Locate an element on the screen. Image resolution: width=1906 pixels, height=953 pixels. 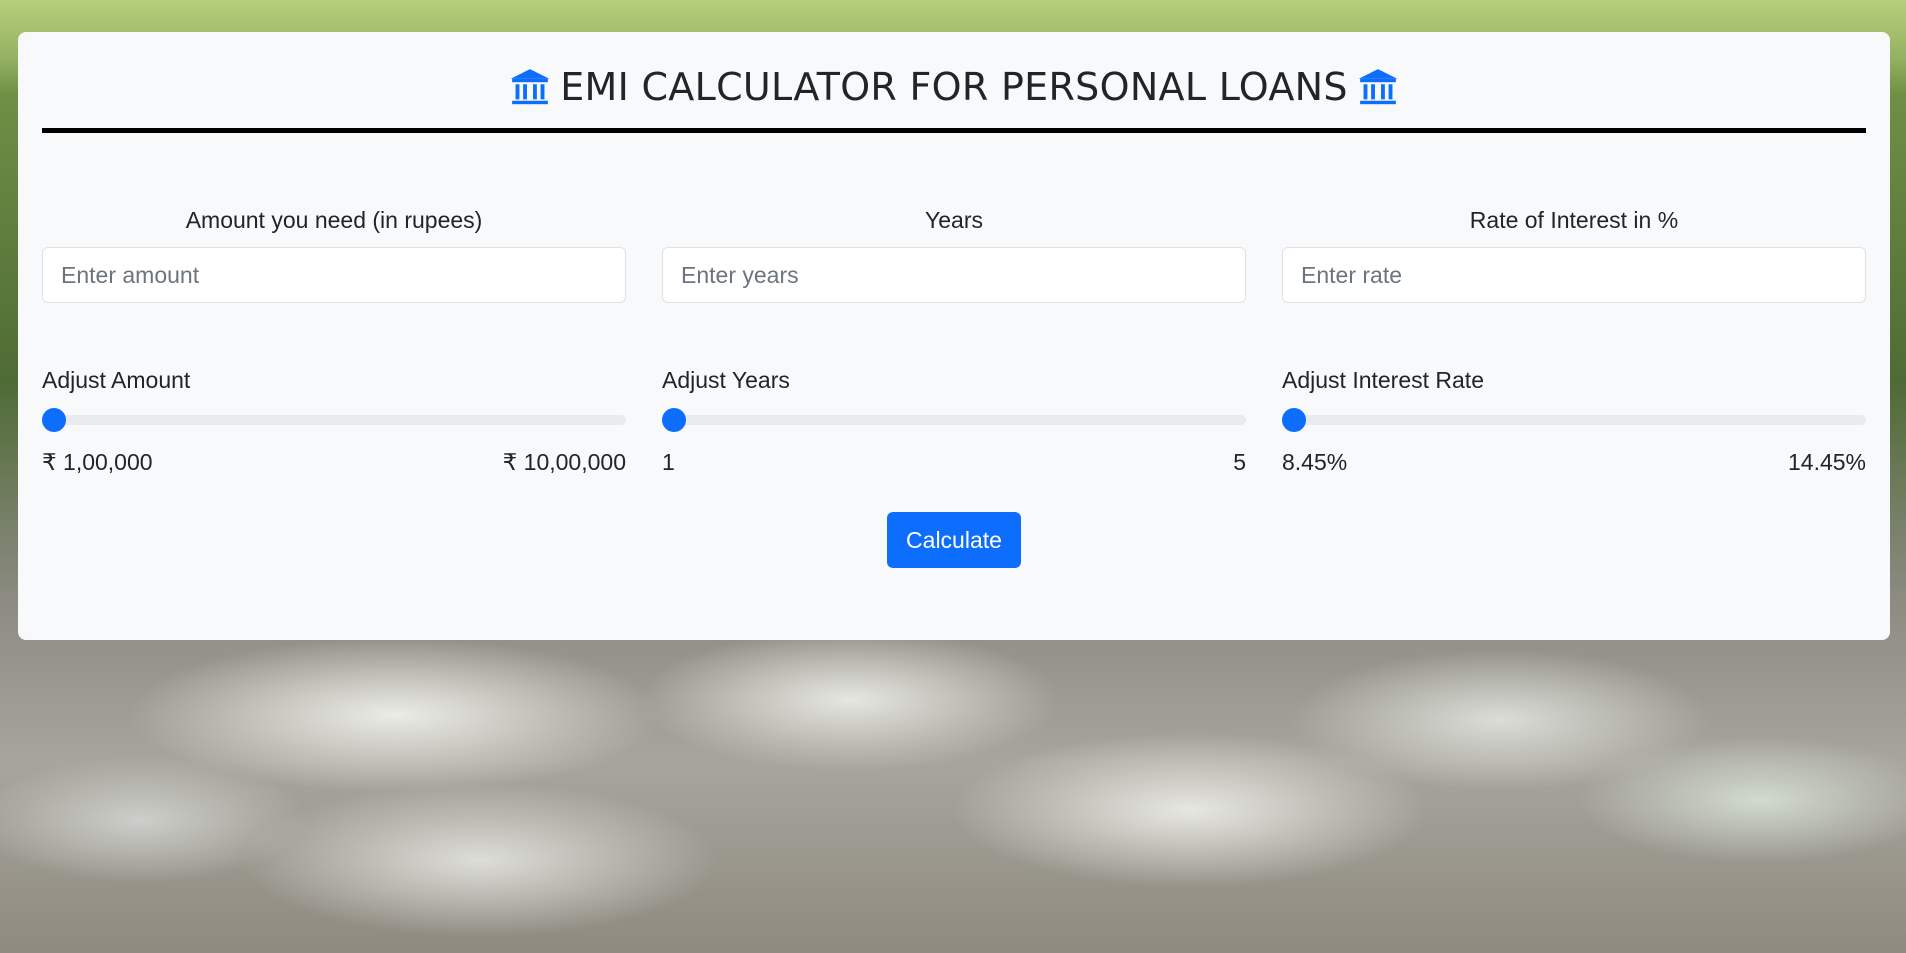
years-max-label: 5 is located at coordinates (1239, 462).